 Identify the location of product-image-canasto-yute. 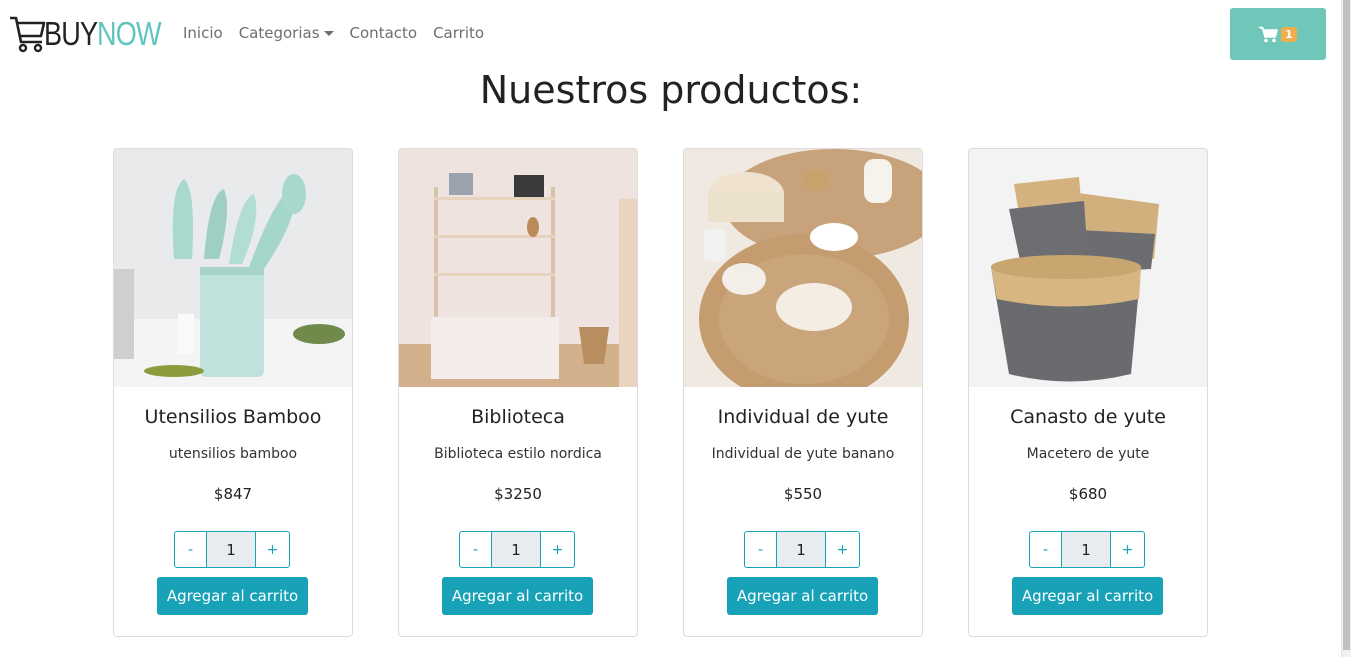
(1088, 268).